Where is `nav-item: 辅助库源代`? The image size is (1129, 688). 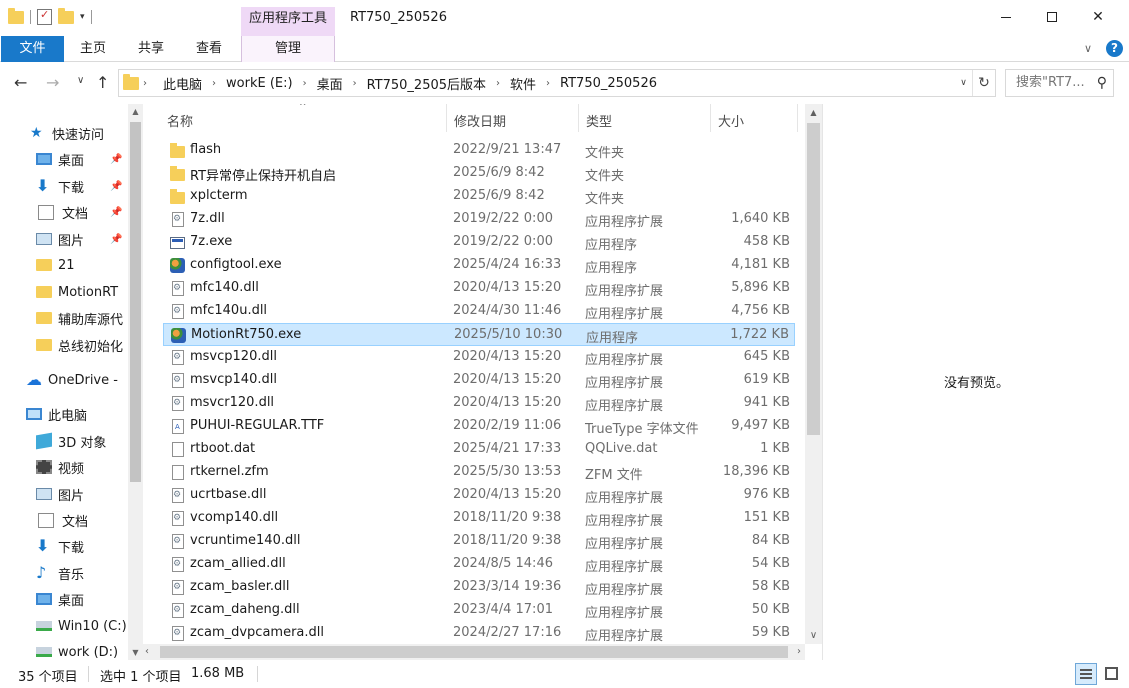 nav-item: 辅助库源代 is located at coordinates (64, 318).